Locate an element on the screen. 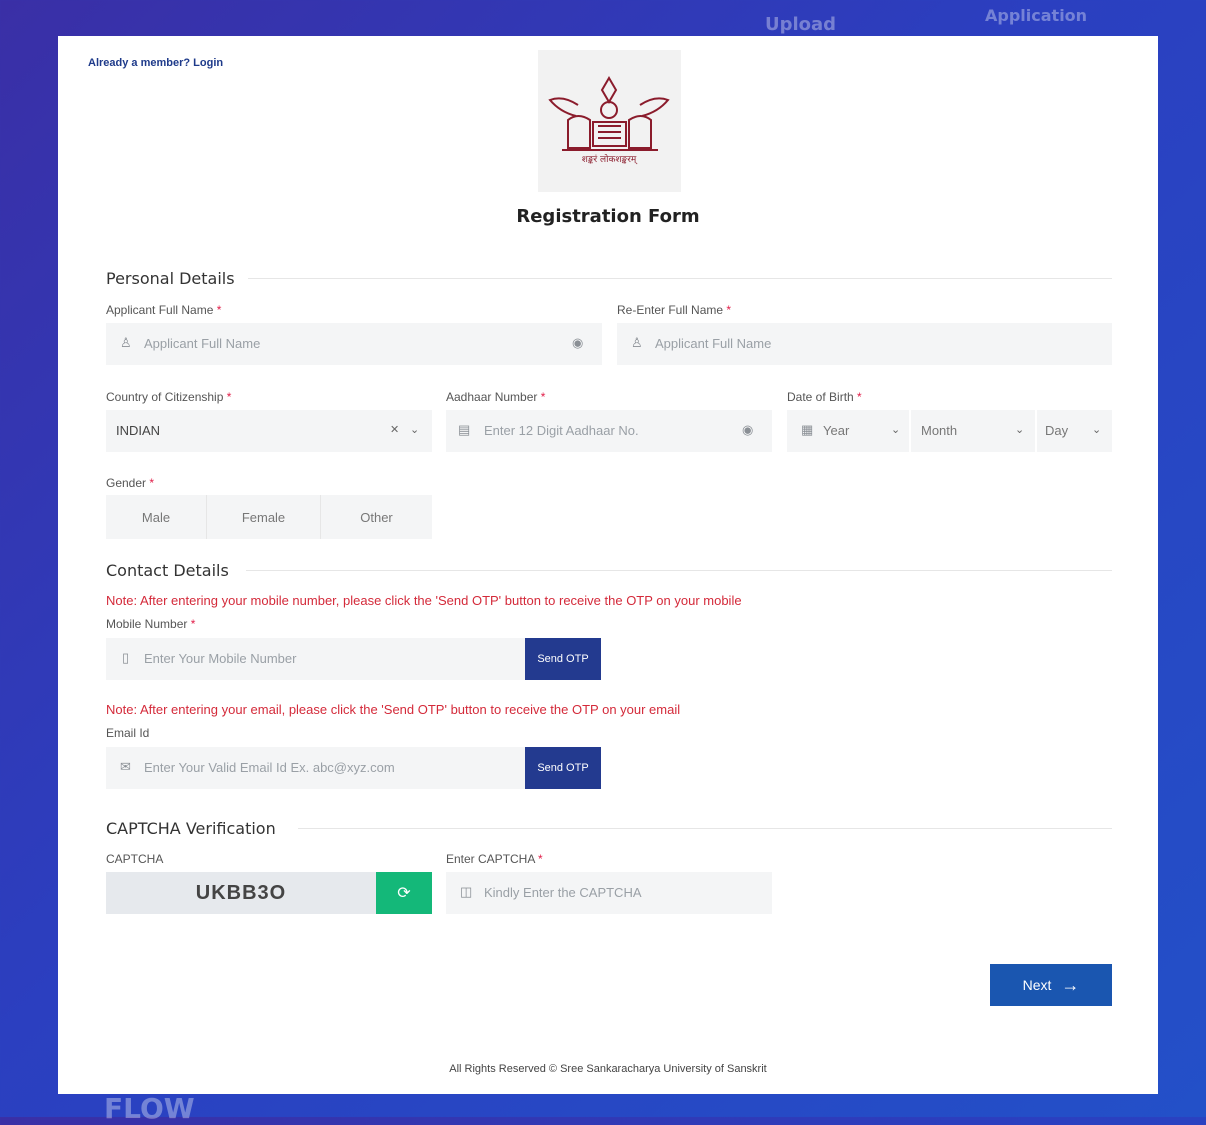  email-label: Email Id is located at coordinates (128, 733).